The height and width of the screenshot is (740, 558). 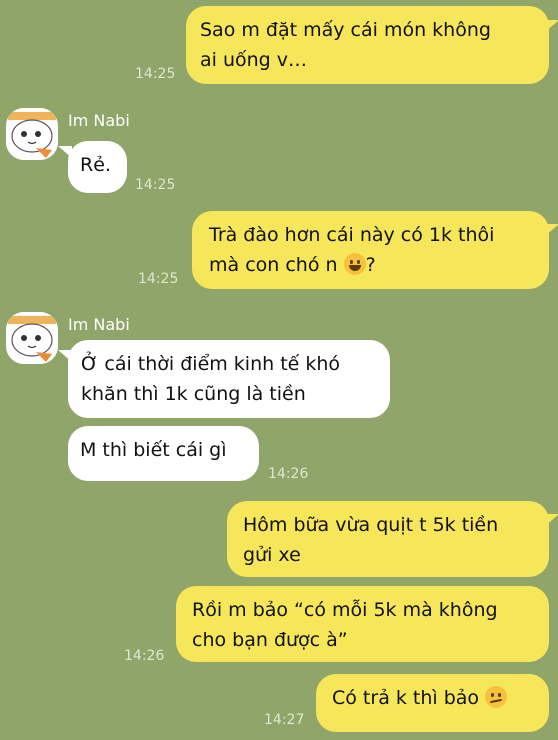 What do you see at coordinates (409, 698) in the screenshot?
I see `message-text: Có trả k thì bảo` at bounding box center [409, 698].